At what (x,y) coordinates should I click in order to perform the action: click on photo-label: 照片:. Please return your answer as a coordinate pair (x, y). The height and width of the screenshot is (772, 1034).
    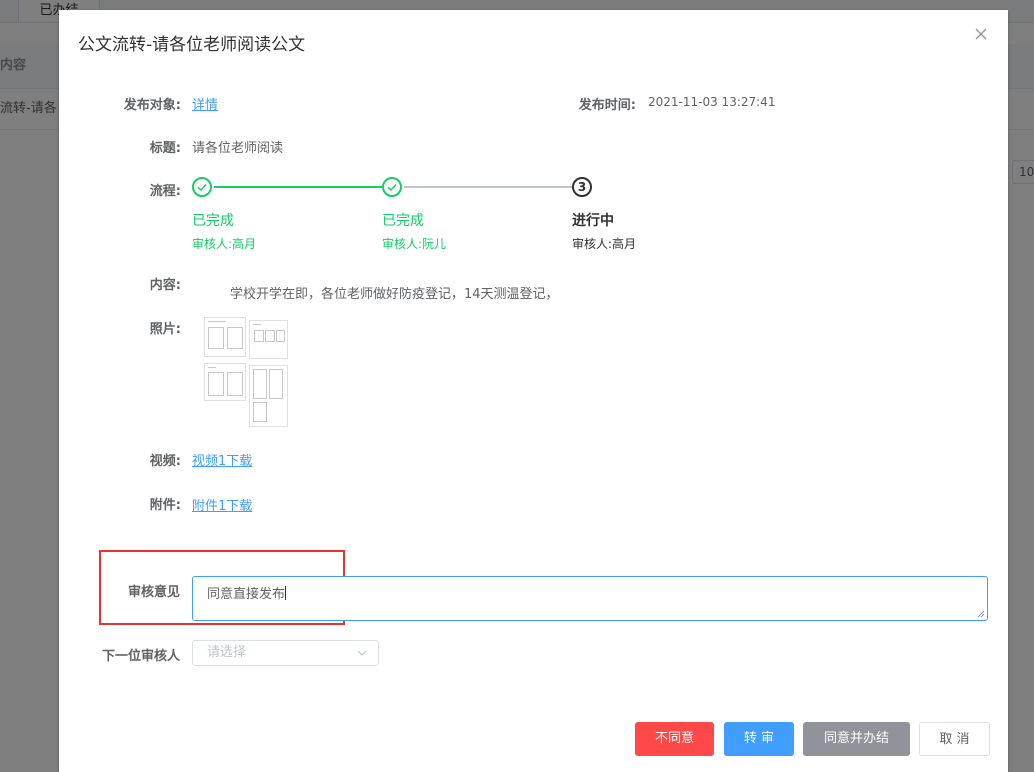
    Looking at the image, I should click on (165, 329).